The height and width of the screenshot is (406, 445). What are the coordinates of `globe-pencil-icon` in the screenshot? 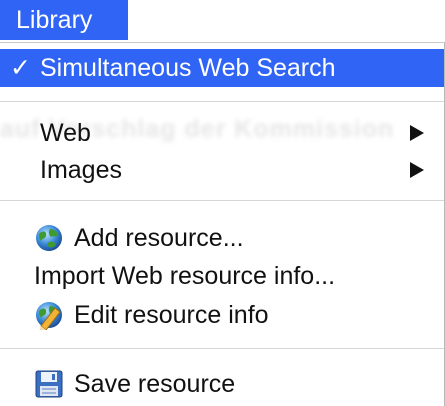 It's located at (49, 316).